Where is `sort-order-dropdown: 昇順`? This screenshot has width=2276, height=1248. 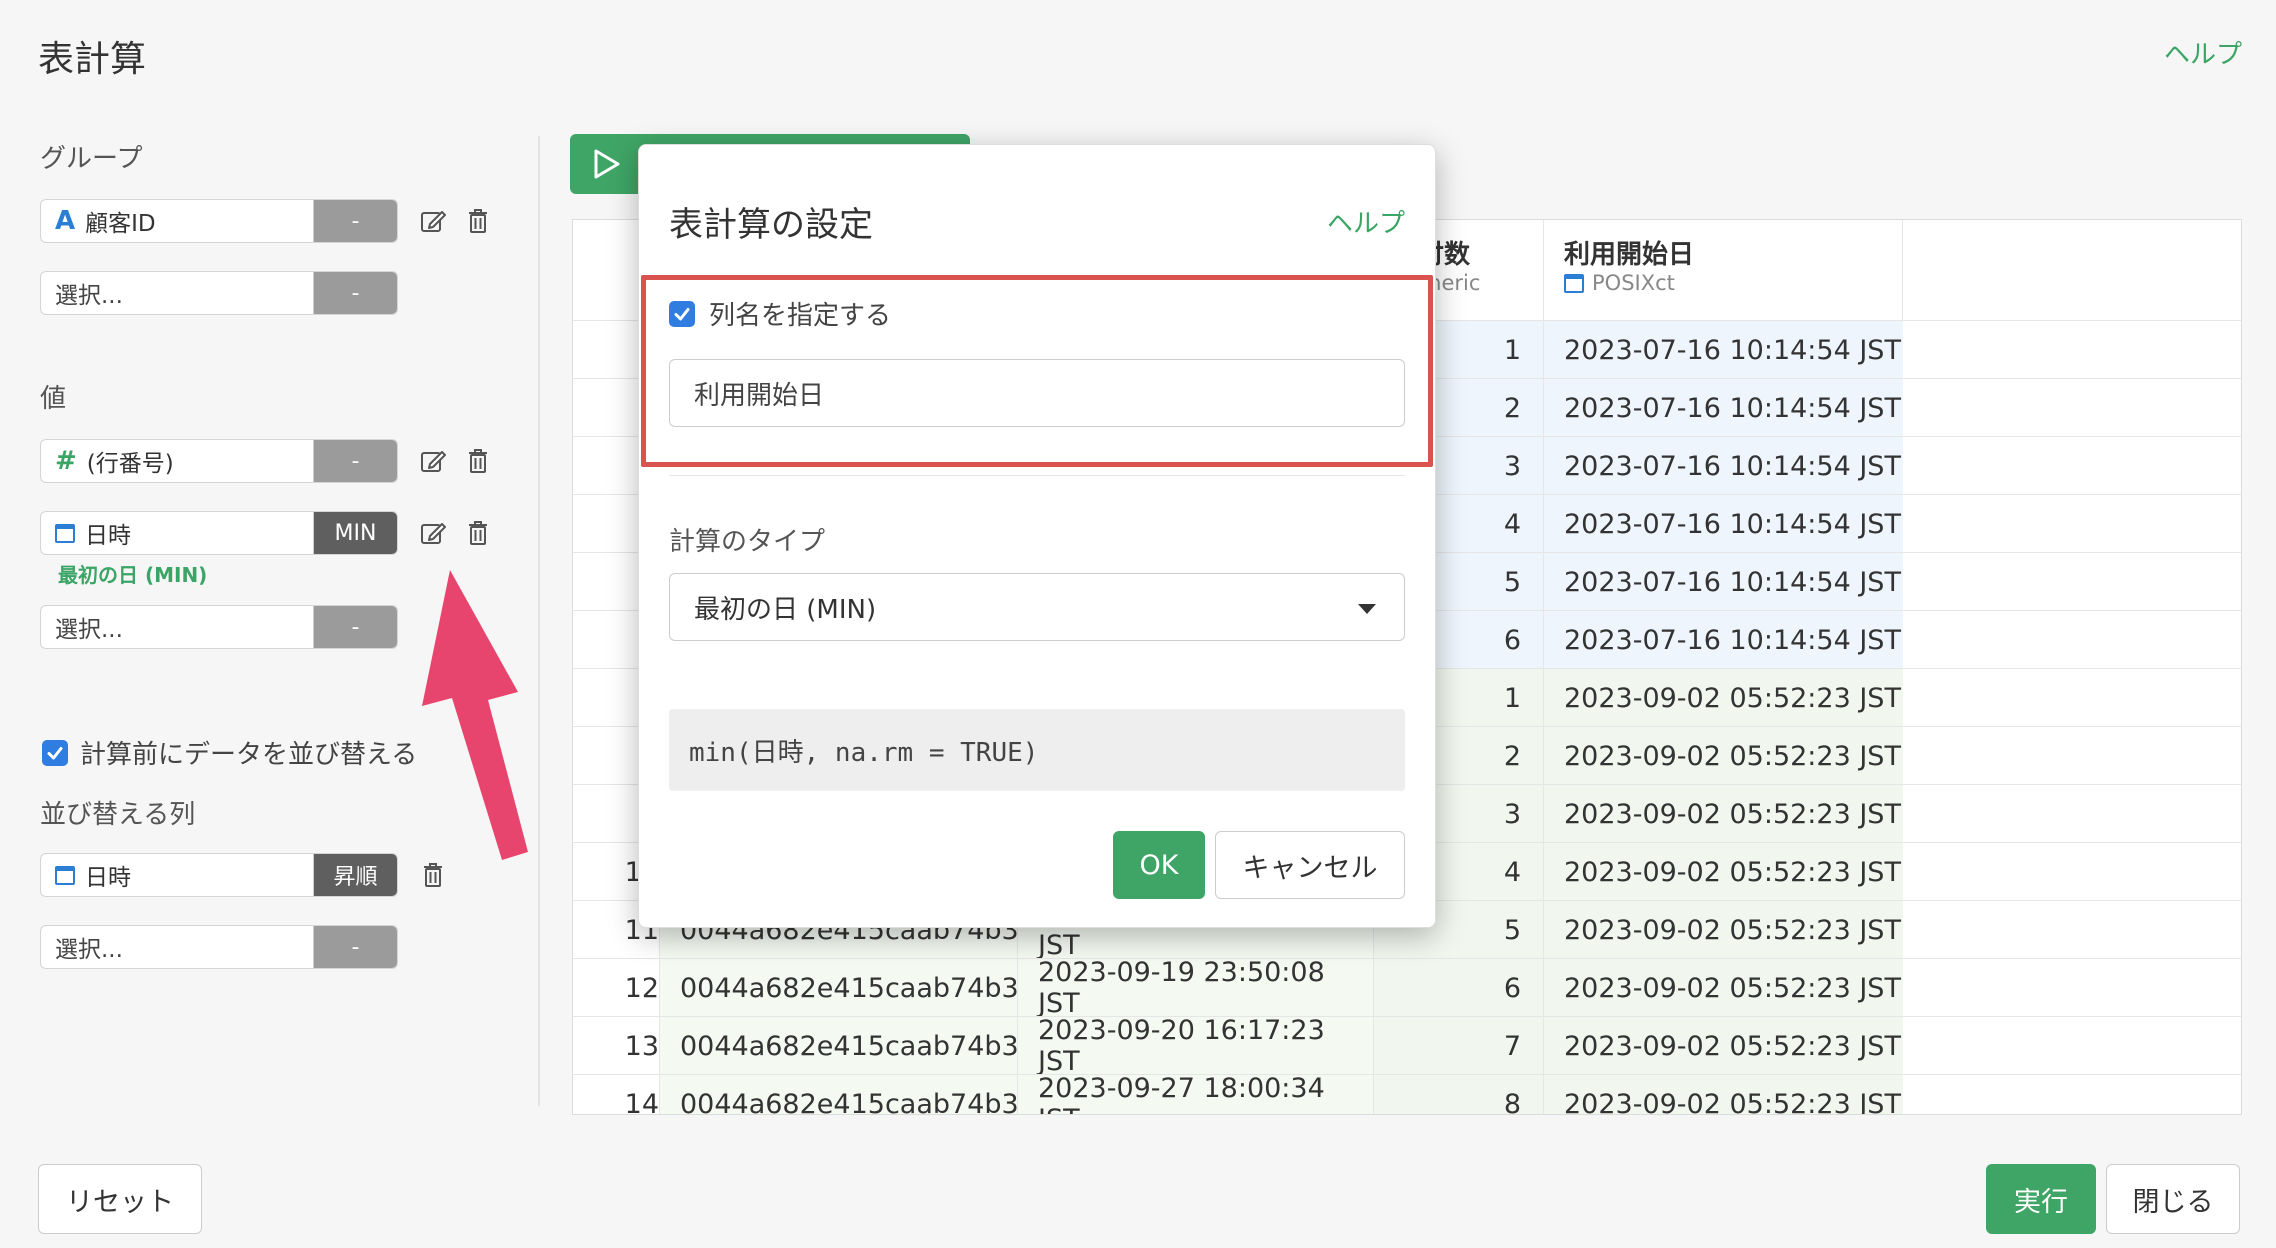 sort-order-dropdown: 昇順 is located at coordinates (355, 875).